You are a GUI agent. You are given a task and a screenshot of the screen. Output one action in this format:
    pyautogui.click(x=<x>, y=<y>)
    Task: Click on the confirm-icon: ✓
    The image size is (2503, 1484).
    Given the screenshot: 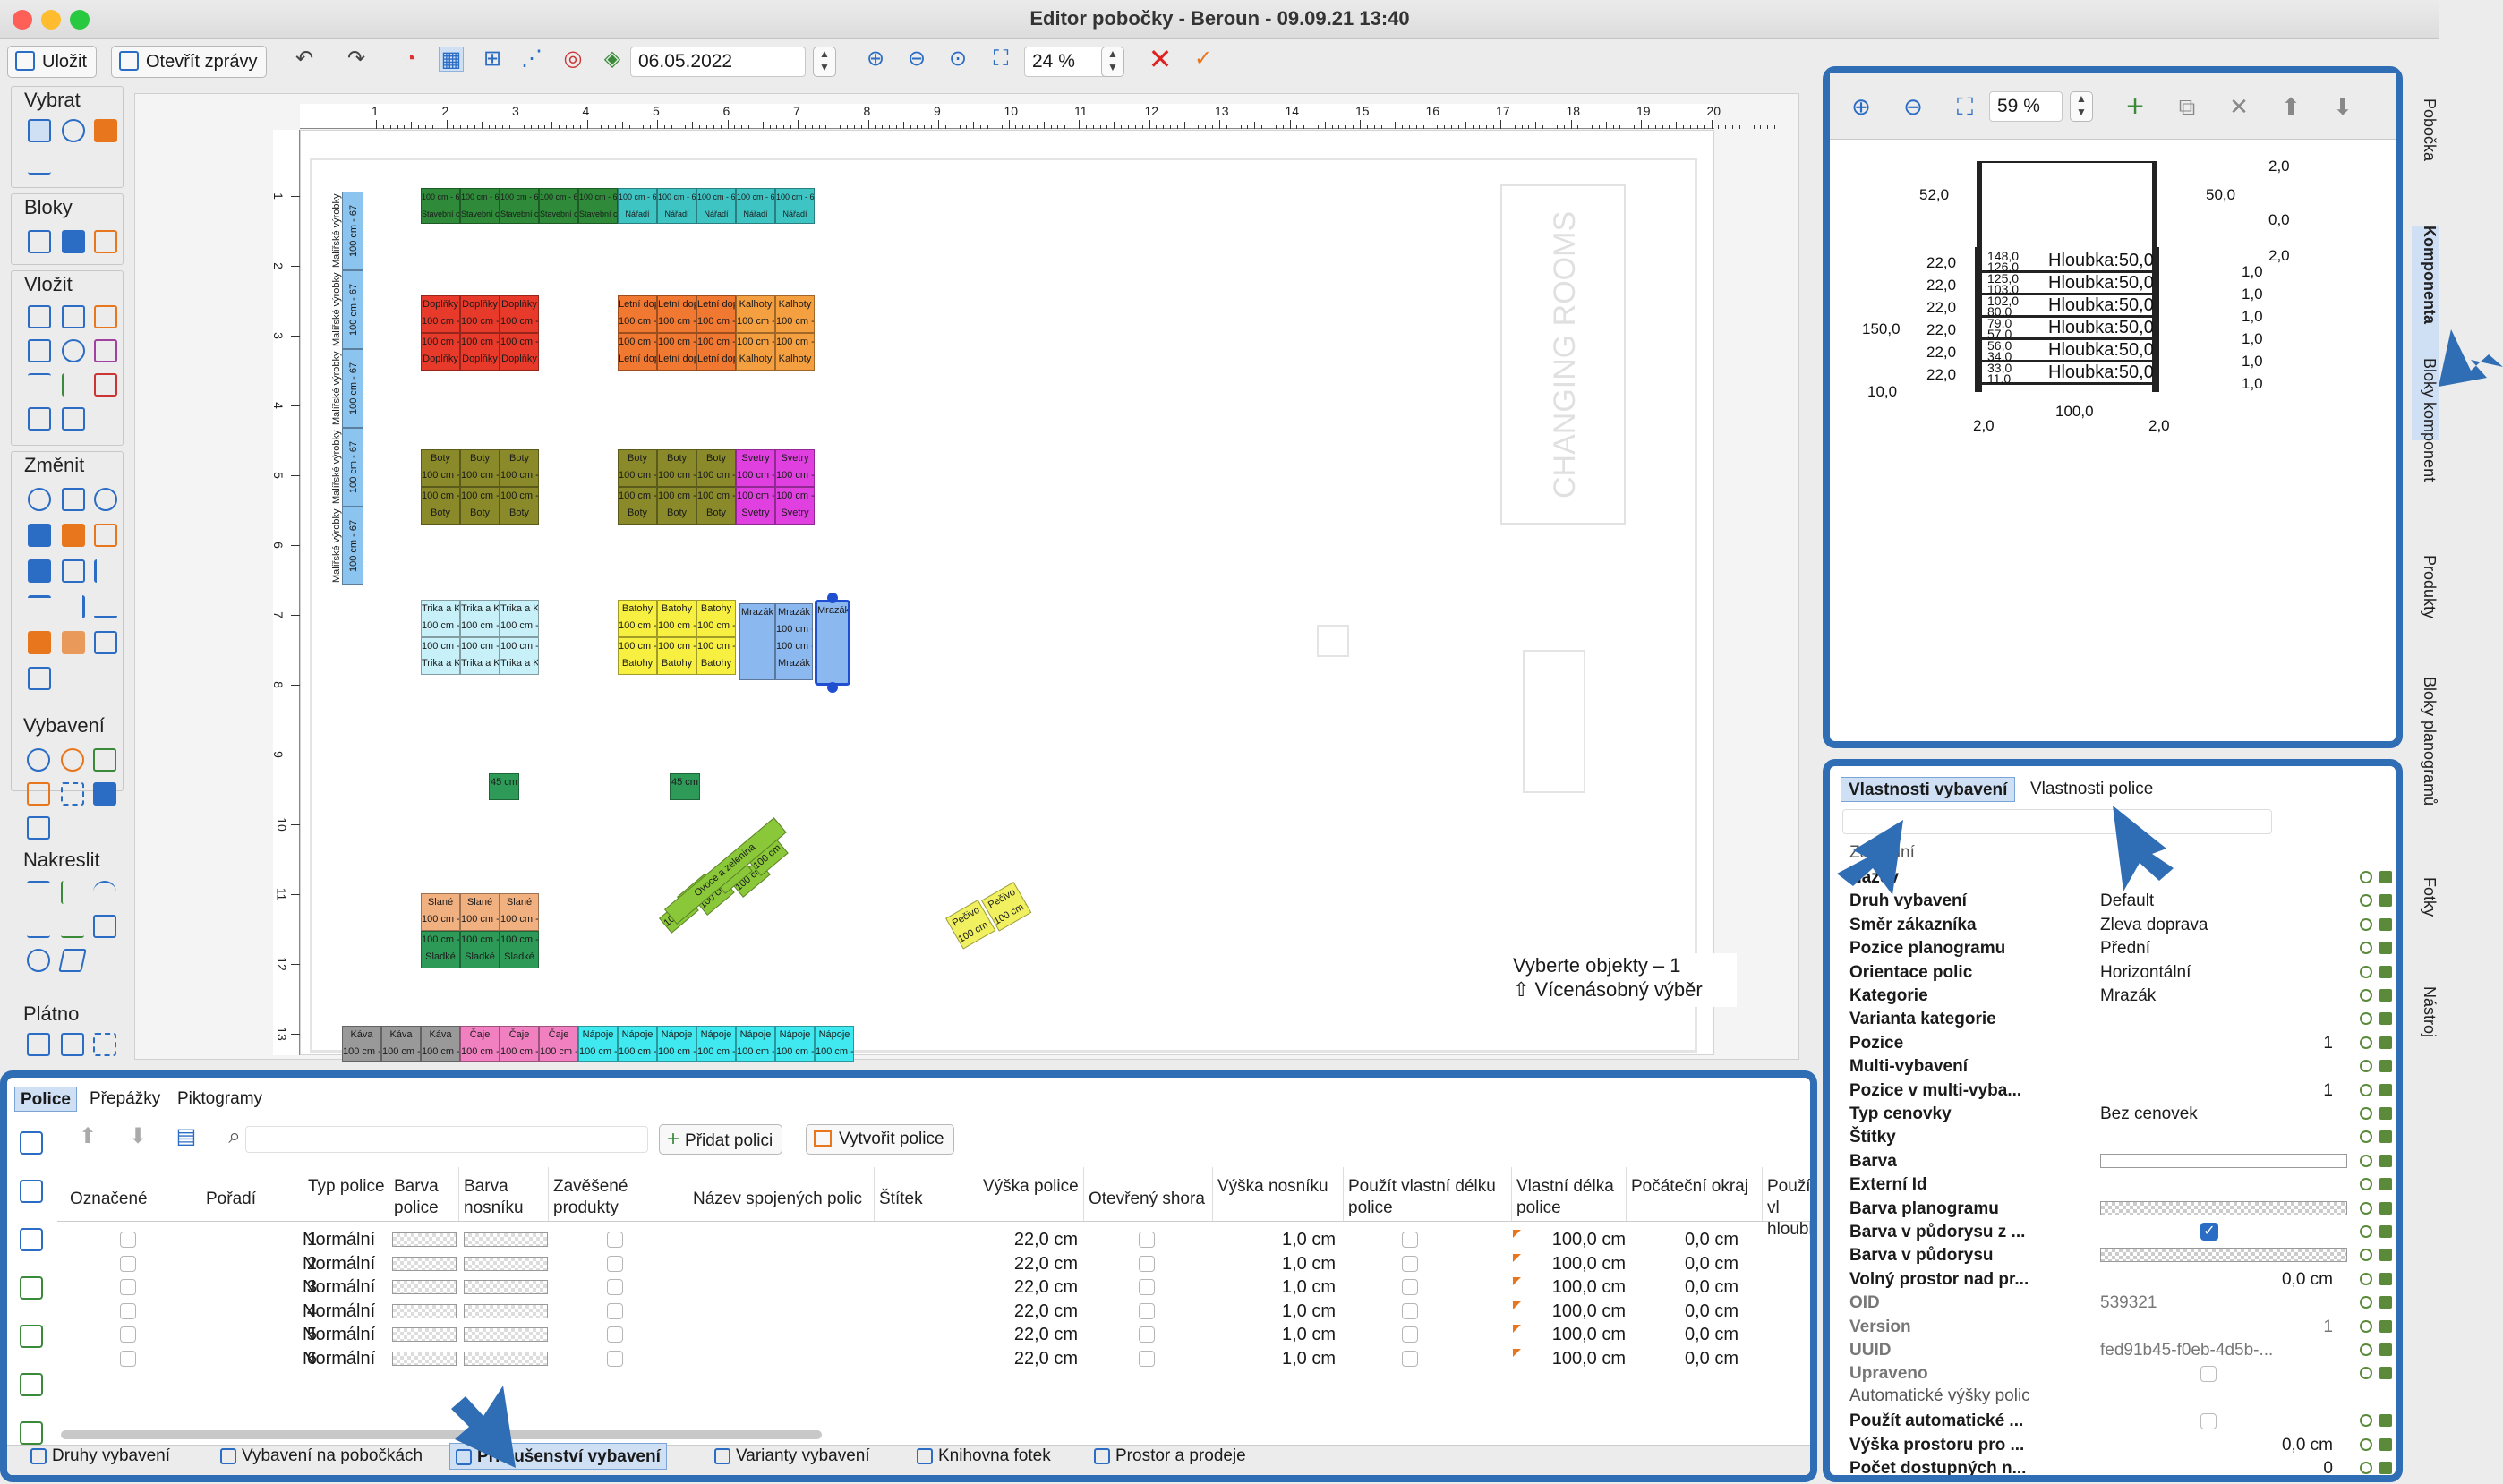 What is the action you would take?
    pyautogui.click(x=1203, y=59)
    